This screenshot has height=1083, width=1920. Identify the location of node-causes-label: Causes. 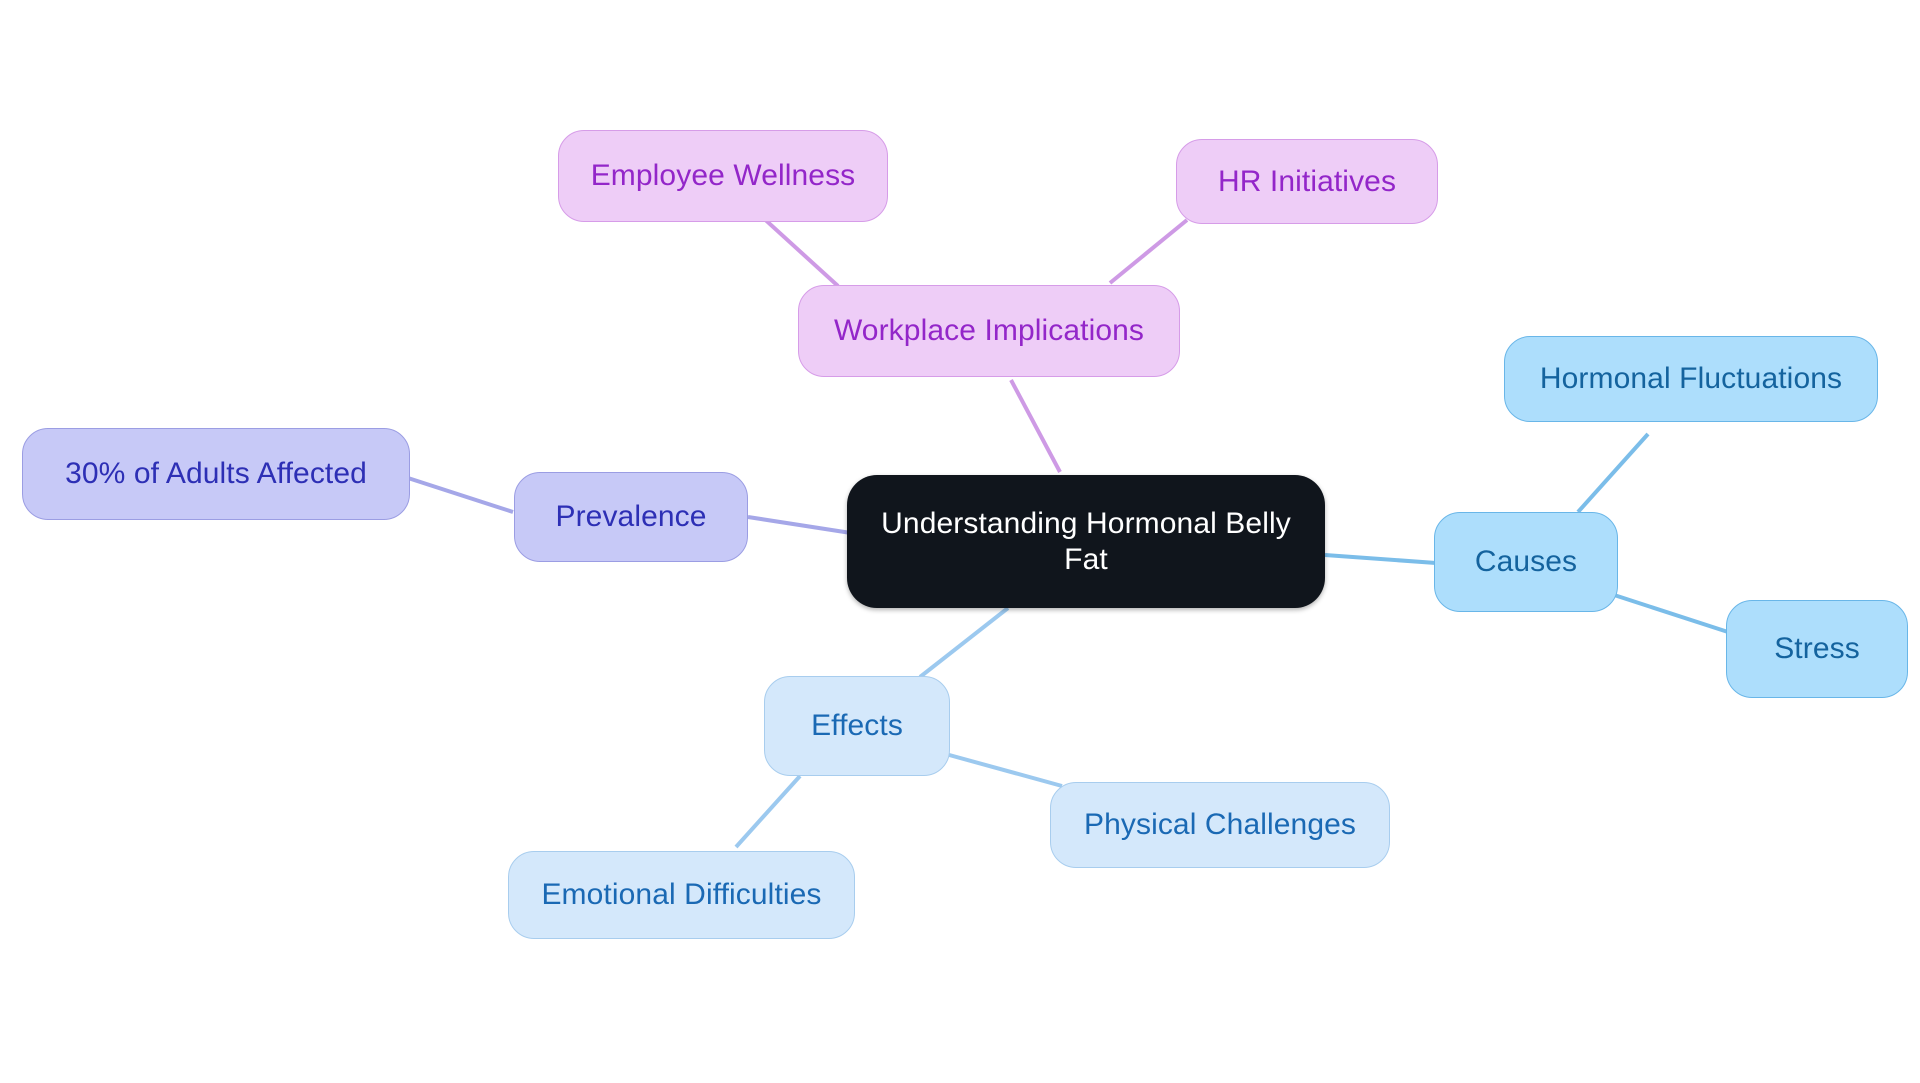
(1526, 562).